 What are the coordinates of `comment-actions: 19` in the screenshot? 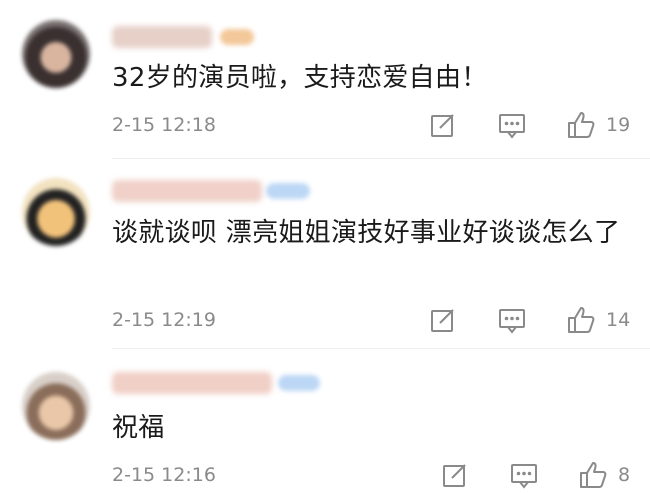 It's located at (325, 126).